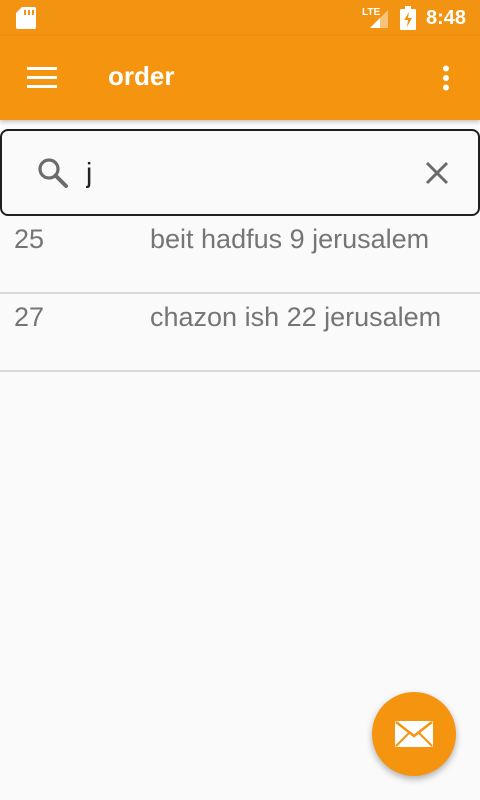 The width and height of the screenshot is (480, 800). What do you see at coordinates (240, 255) in the screenshot?
I see `list-item: 25 beit hadfus 9 jerusalem` at bounding box center [240, 255].